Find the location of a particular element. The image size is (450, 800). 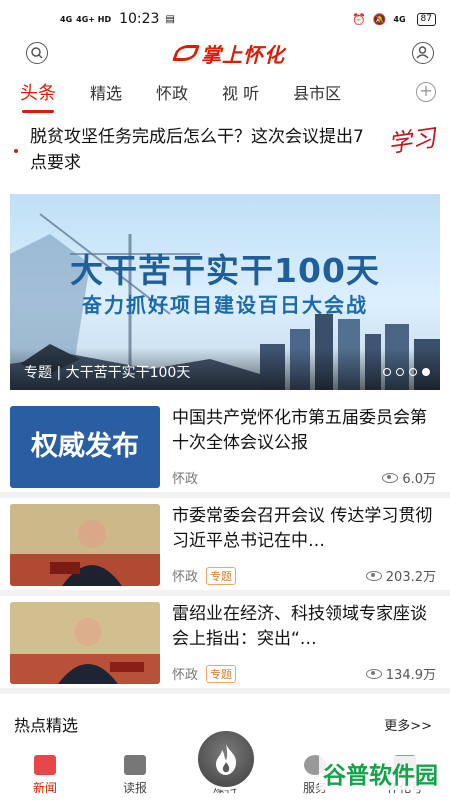

signal-indicator-2: 4G+ HD is located at coordinates (94, 19).